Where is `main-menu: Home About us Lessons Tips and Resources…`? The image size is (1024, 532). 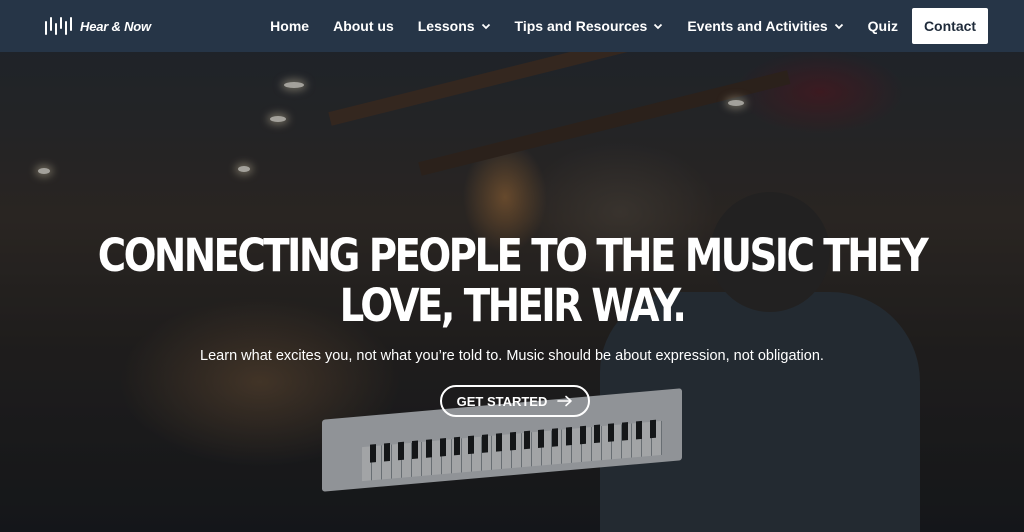 main-menu: Home About us Lessons Tips and Resources… is located at coordinates (617, 26).